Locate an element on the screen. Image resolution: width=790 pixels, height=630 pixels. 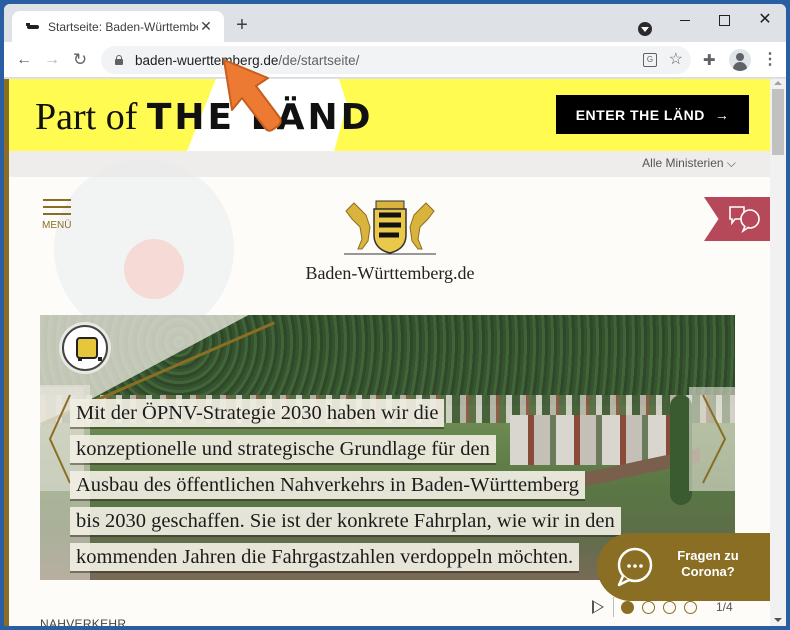
corona-questions-button: Fragen zu Corona? is located at coordinates (683, 567).